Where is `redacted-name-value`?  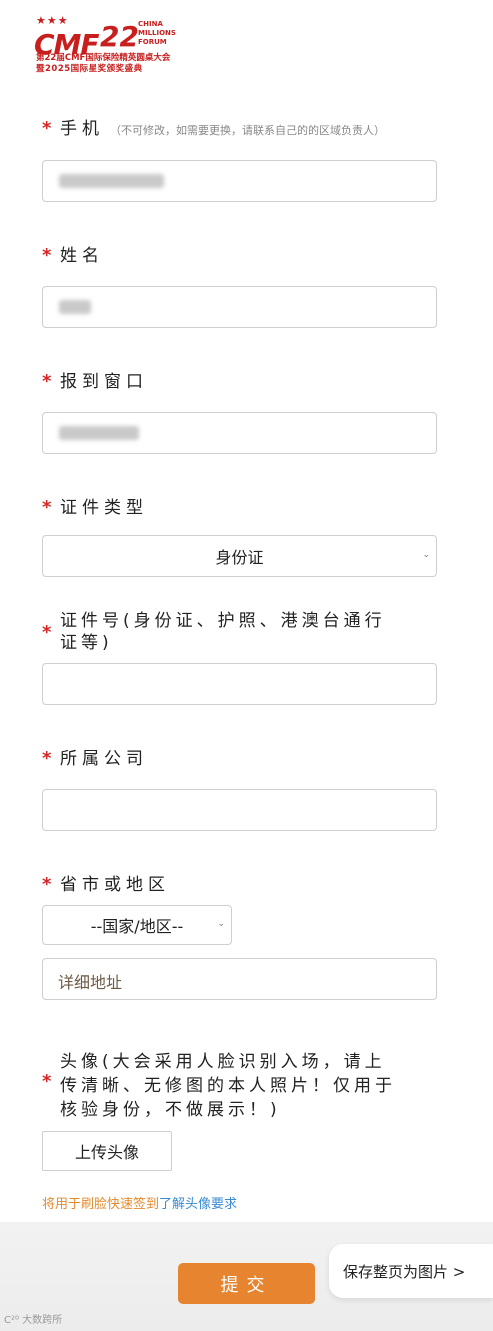 redacted-name-value is located at coordinates (75, 307).